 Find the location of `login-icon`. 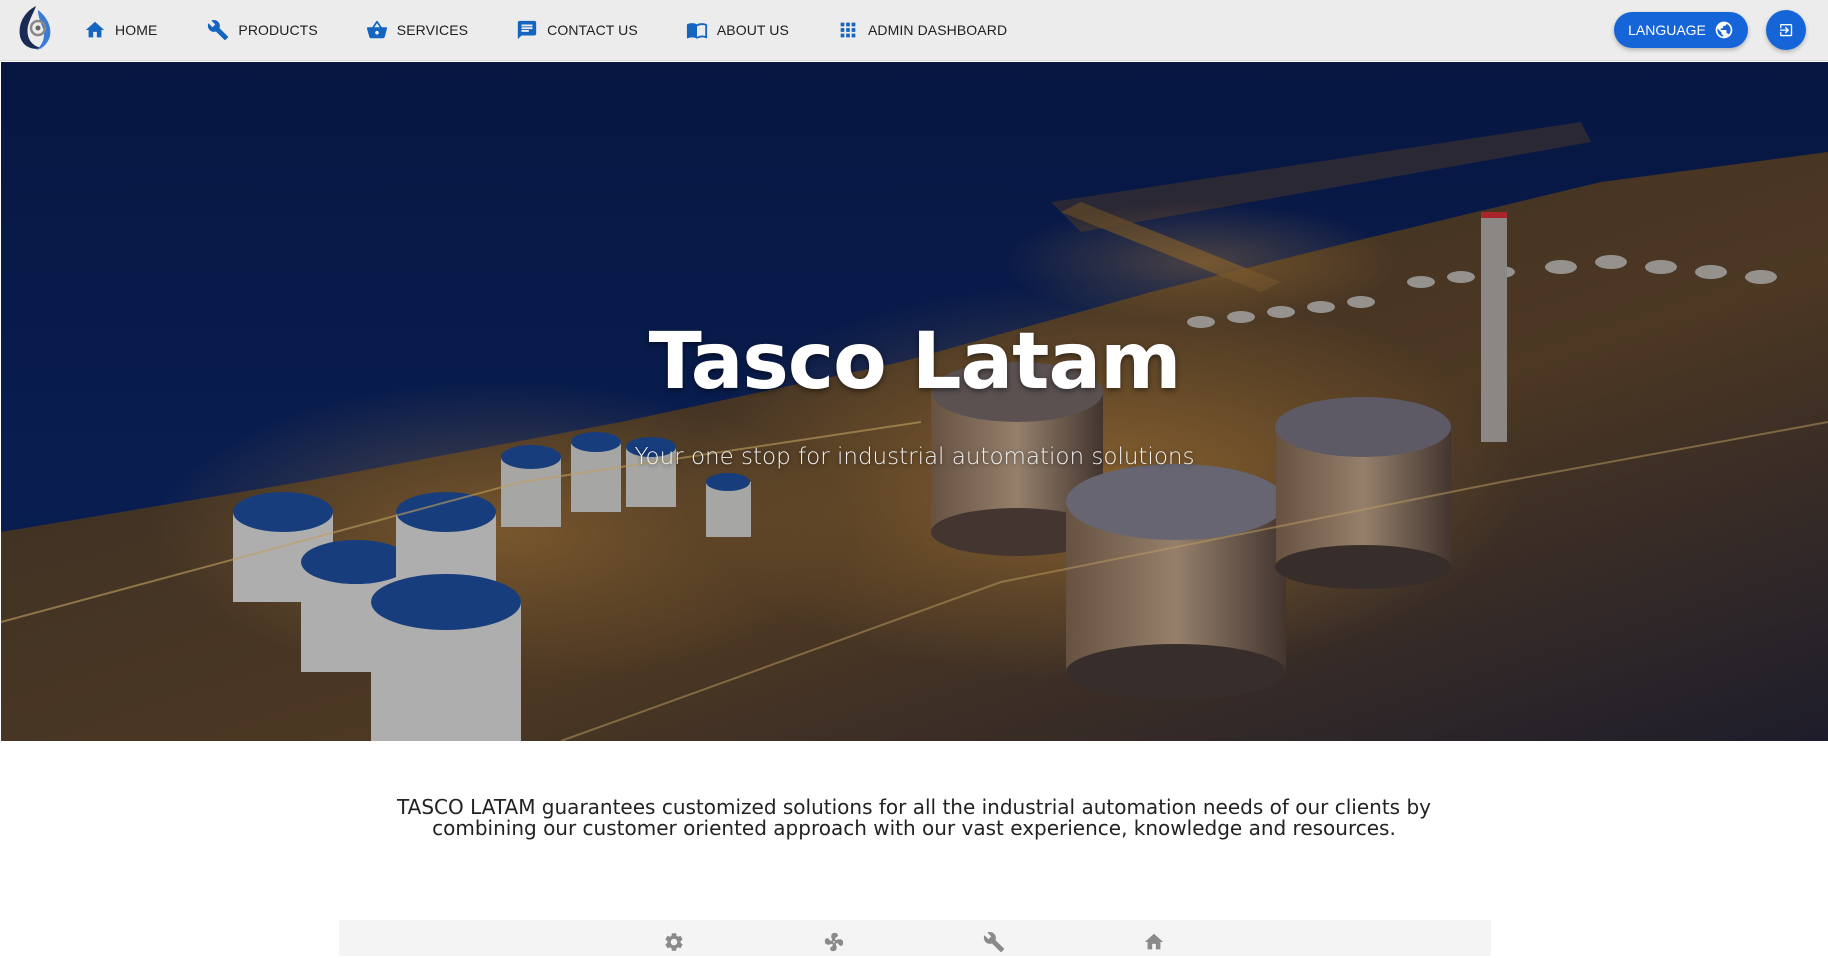

login-icon is located at coordinates (1786, 30).